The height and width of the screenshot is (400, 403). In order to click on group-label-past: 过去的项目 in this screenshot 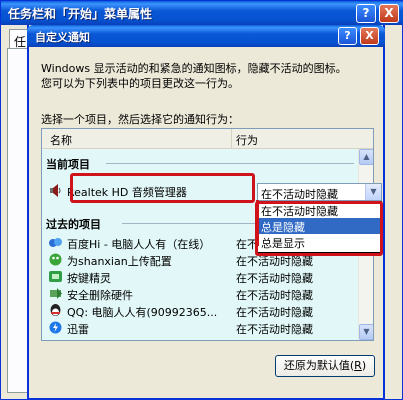, I will do `click(73, 224)`.